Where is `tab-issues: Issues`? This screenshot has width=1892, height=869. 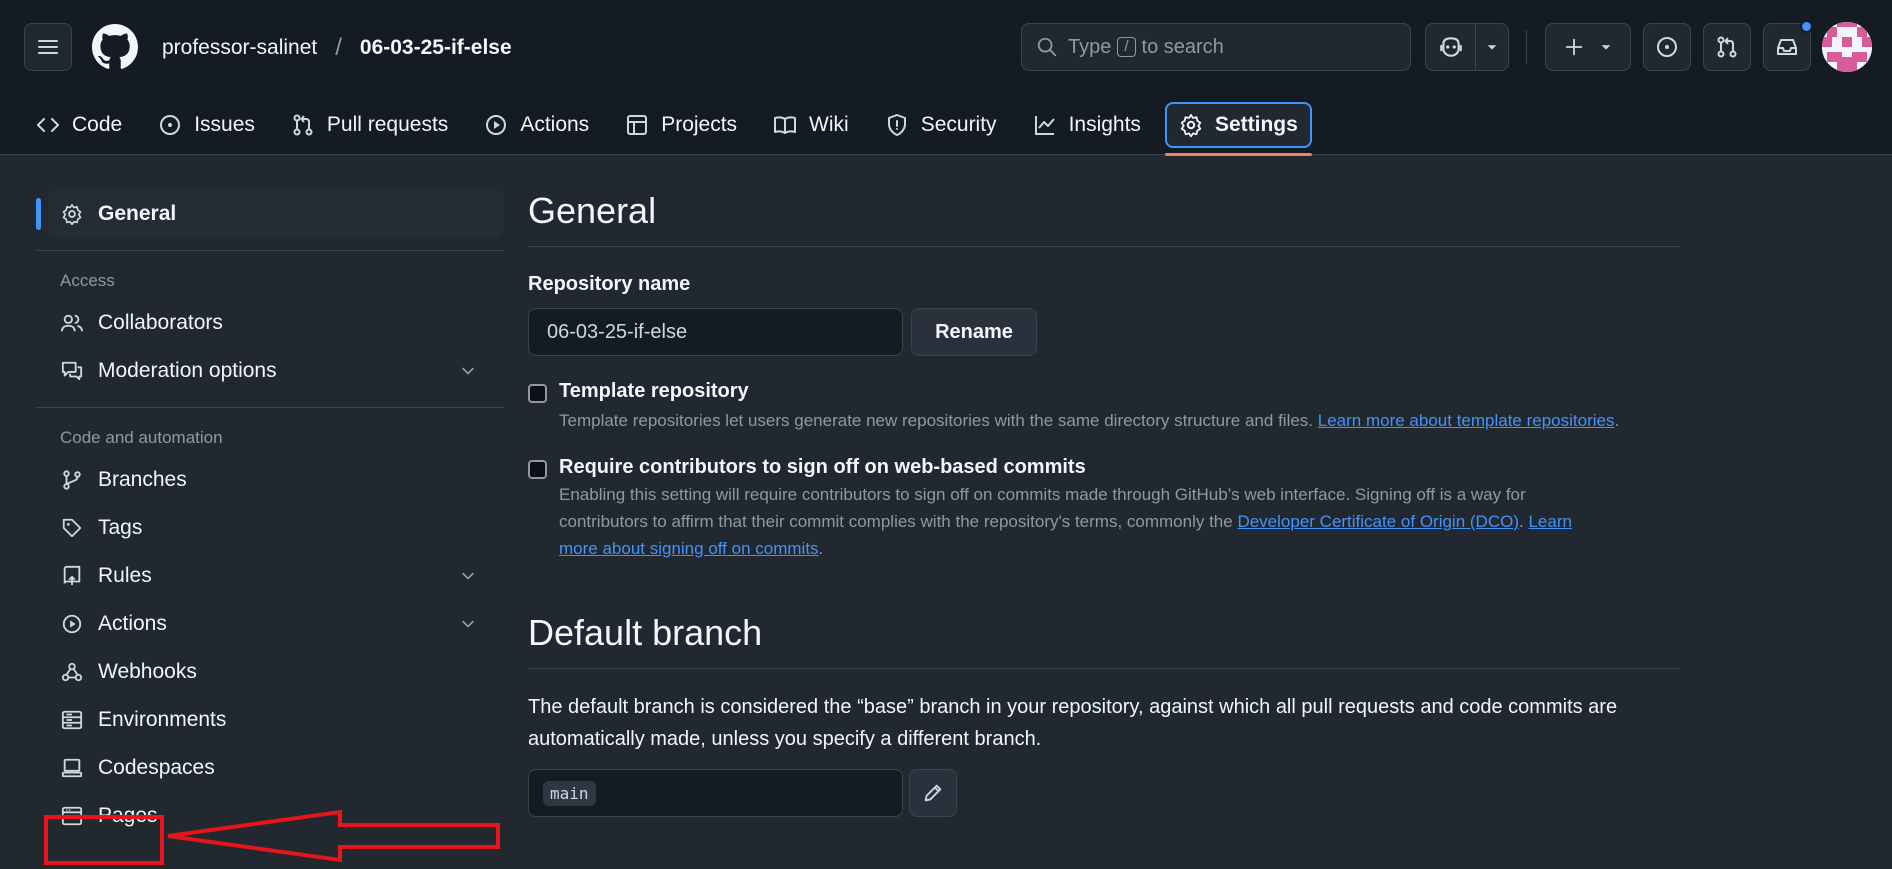 tab-issues: Issues is located at coordinates (206, 125).